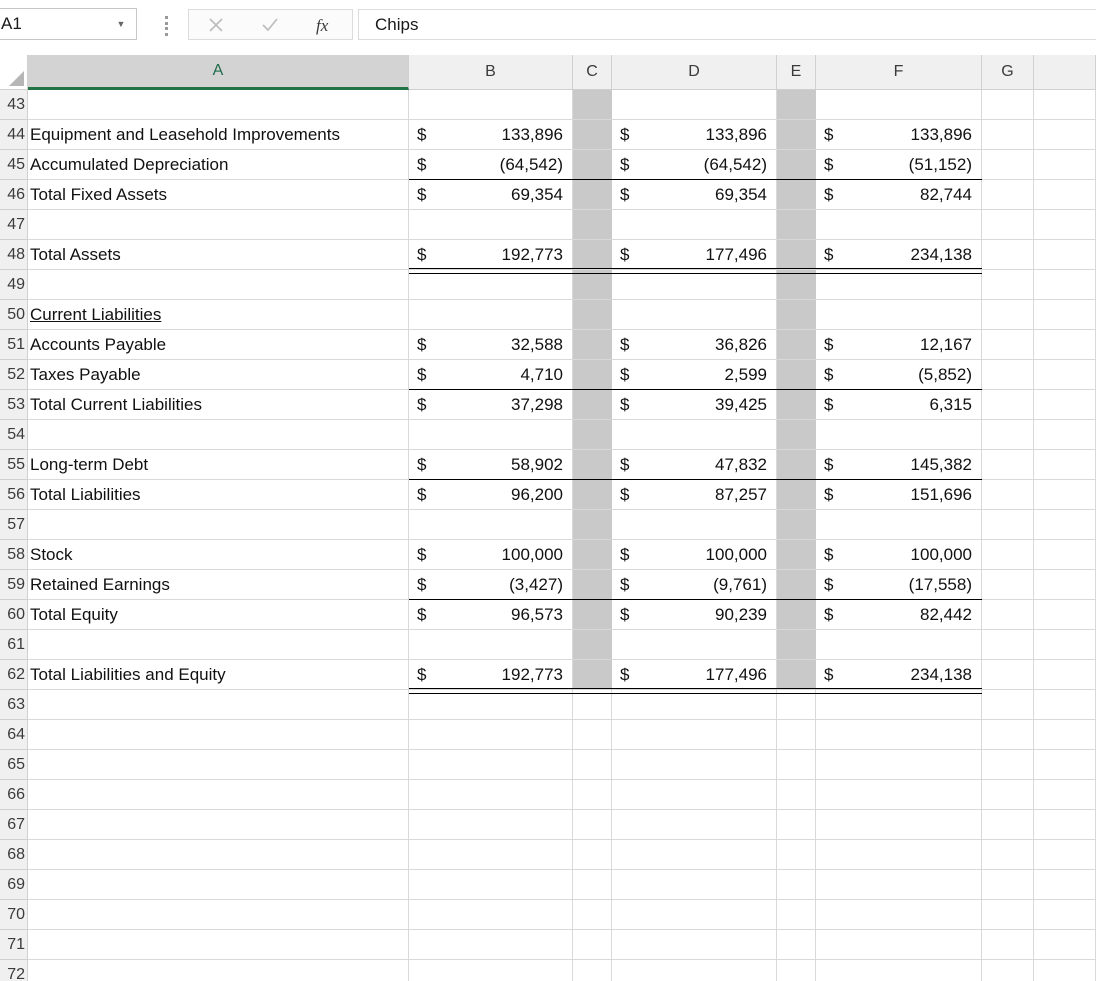 Image resolution: width=1096 pixels, height=981 pixels. I want to click on row-header-55: 55, so click(14, 465).